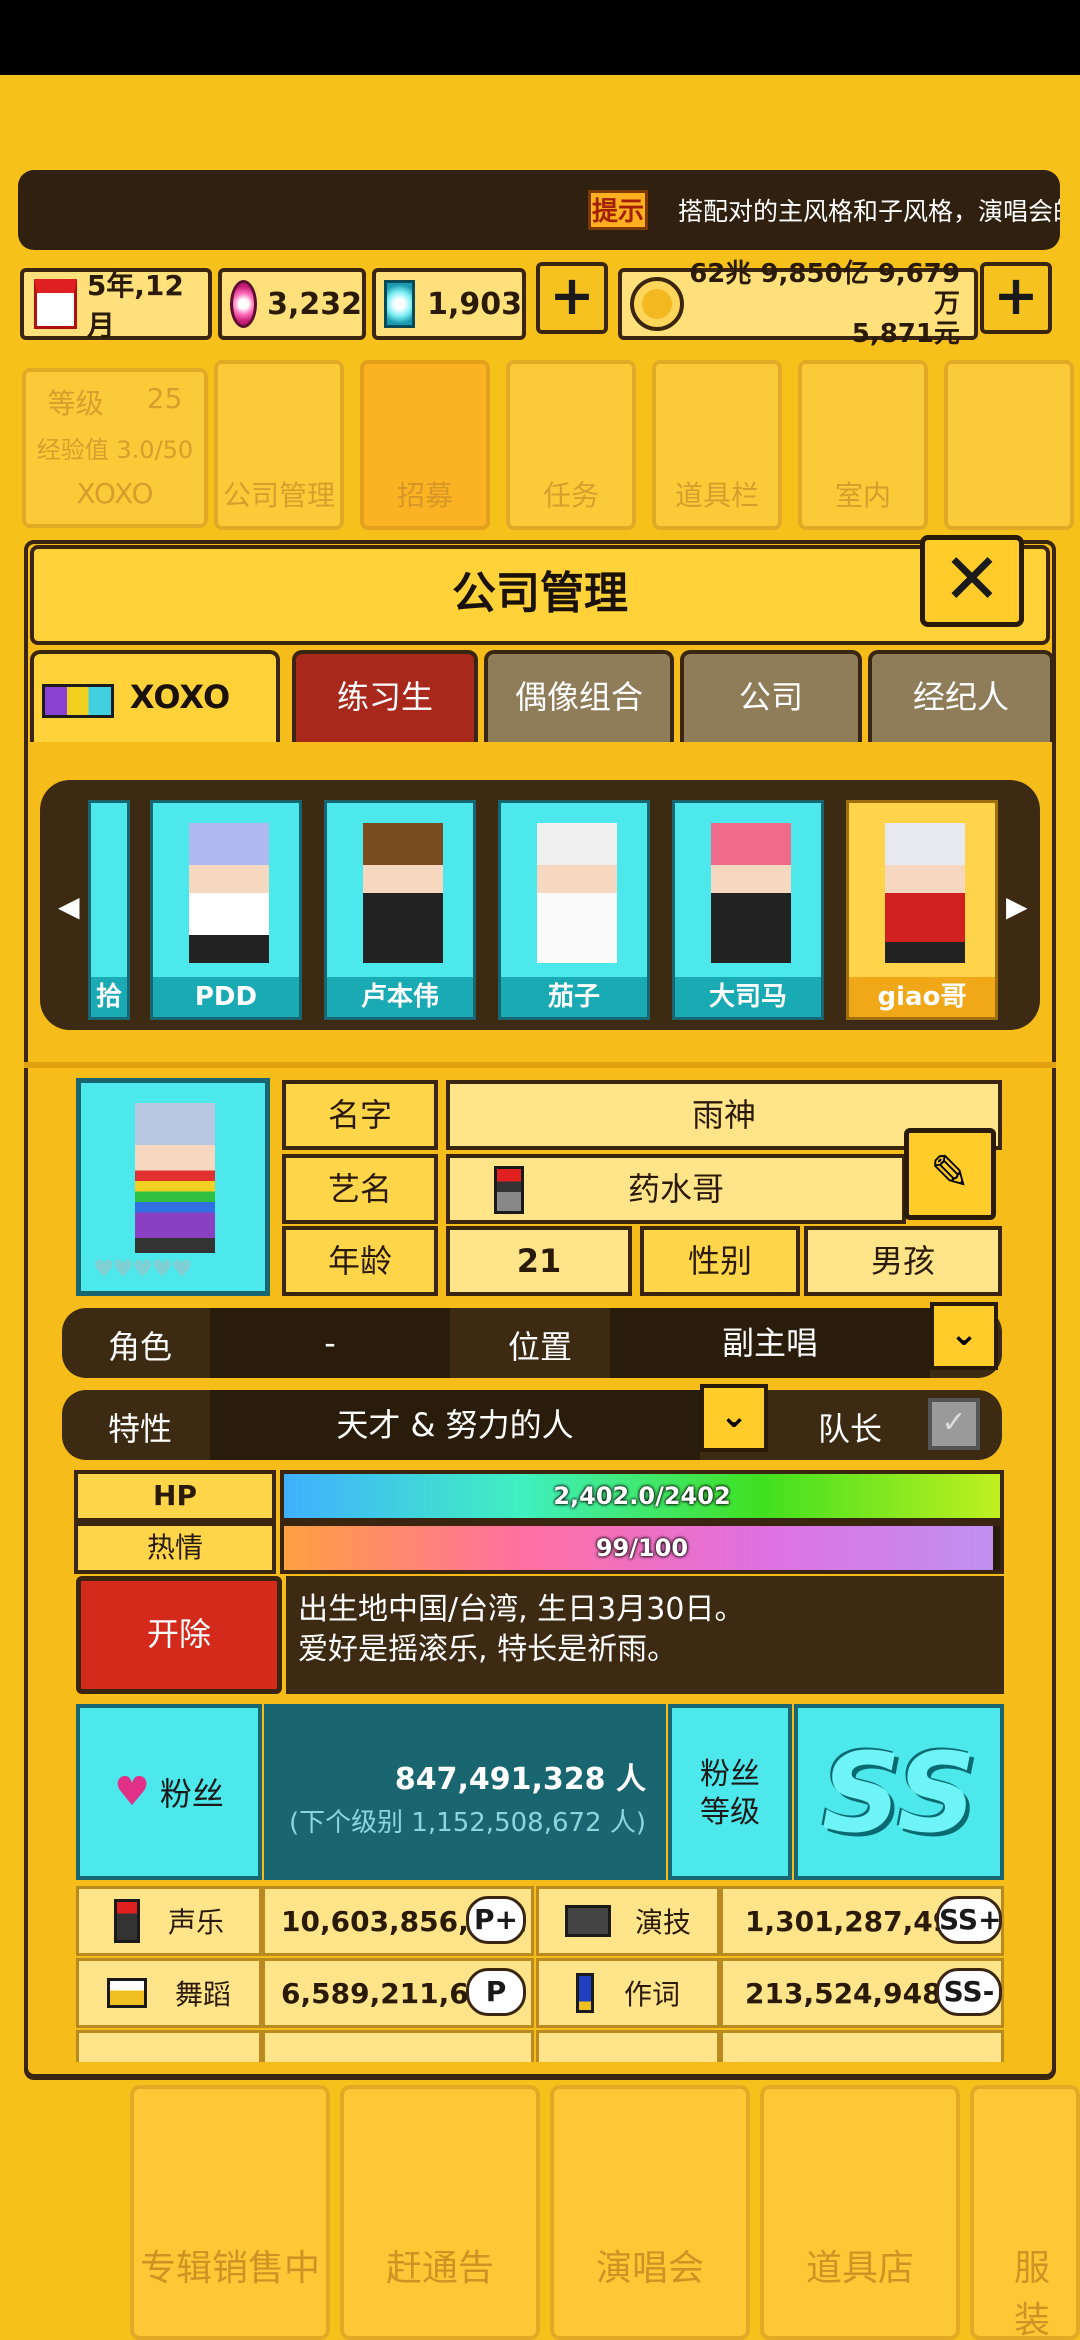 This screenshot has width=1080, height=2340. Describe the element at coordinates (540, 595) in the screenshot. I see `dialog-title: 公司管理` at that location.